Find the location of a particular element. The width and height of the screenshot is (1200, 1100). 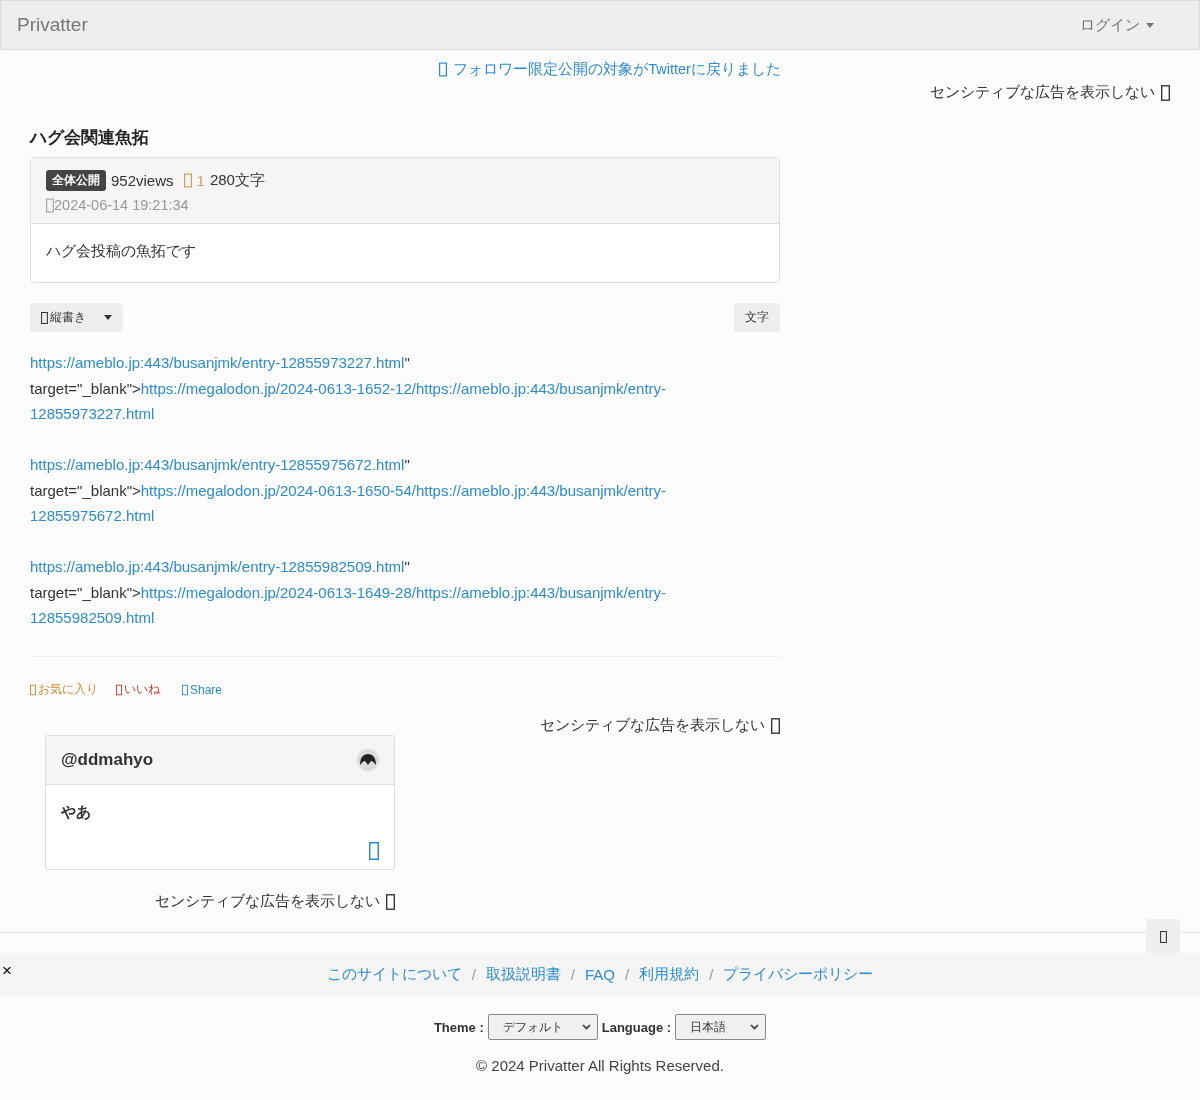

post-date: 2024-06-14 19:21:34 is located at coordinates (121, 205).